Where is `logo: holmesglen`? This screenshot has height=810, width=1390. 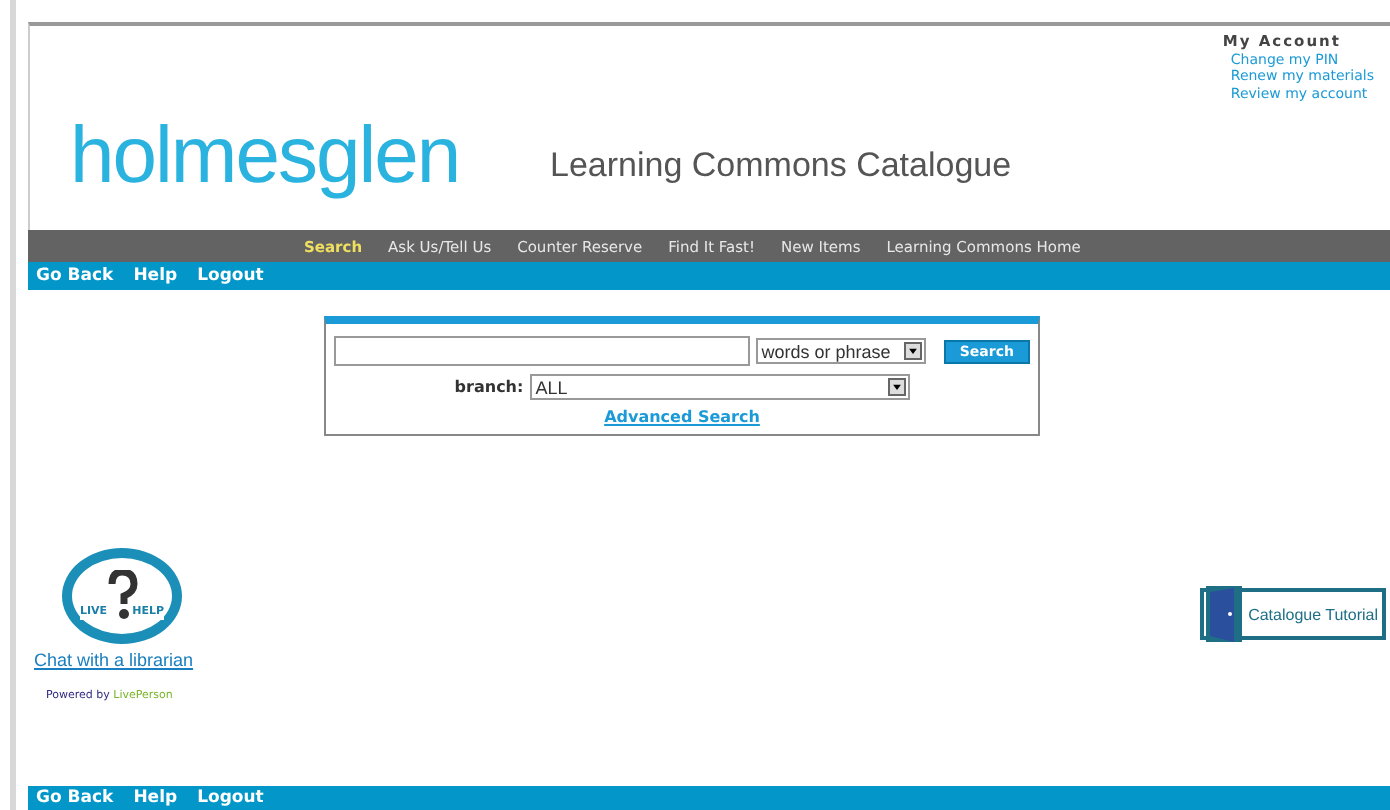 logo: holmesglen is located at coordinates (265, 156).